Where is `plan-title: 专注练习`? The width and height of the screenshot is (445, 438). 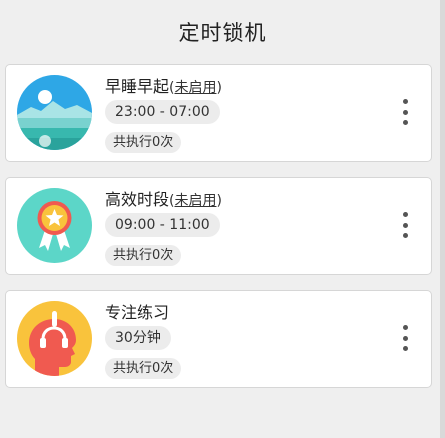
plan-title: 专注练习 is located at coordinates (137, 311).